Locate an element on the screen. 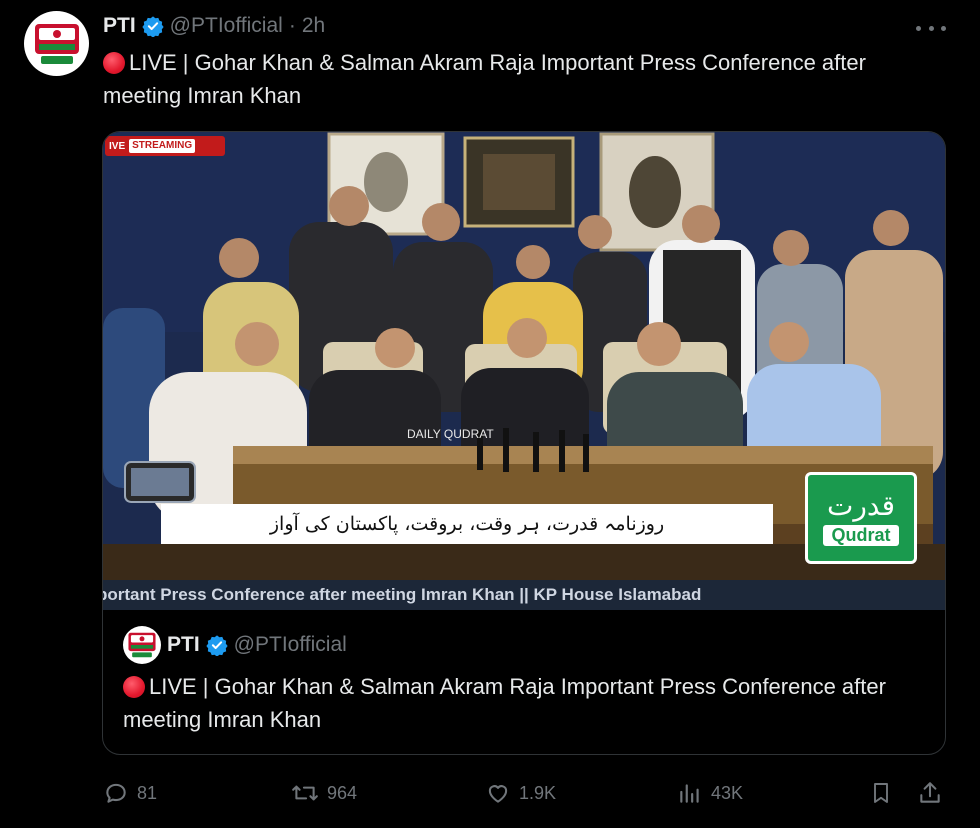 This screenshot has width=980, height=828. quoted-author-handle: @PTIofficial is located at coordinates (290, 645).